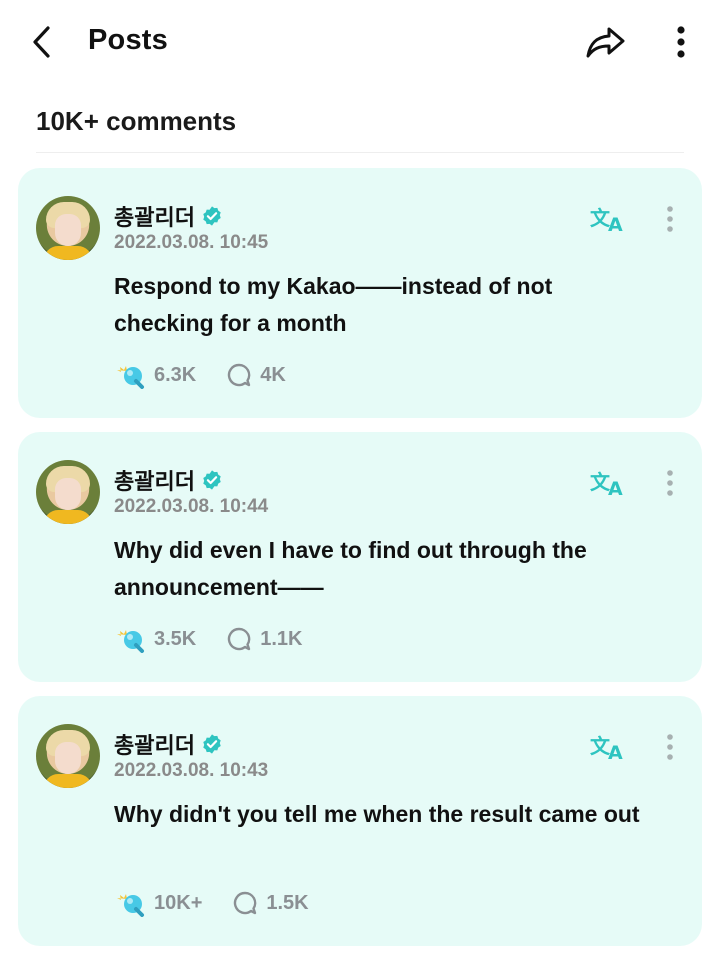 This screenshot has width=720, height=957. Describe the element at coordinates (136, 121) in the screenshot. I see `comments-count: 10K+ comments` at that location.